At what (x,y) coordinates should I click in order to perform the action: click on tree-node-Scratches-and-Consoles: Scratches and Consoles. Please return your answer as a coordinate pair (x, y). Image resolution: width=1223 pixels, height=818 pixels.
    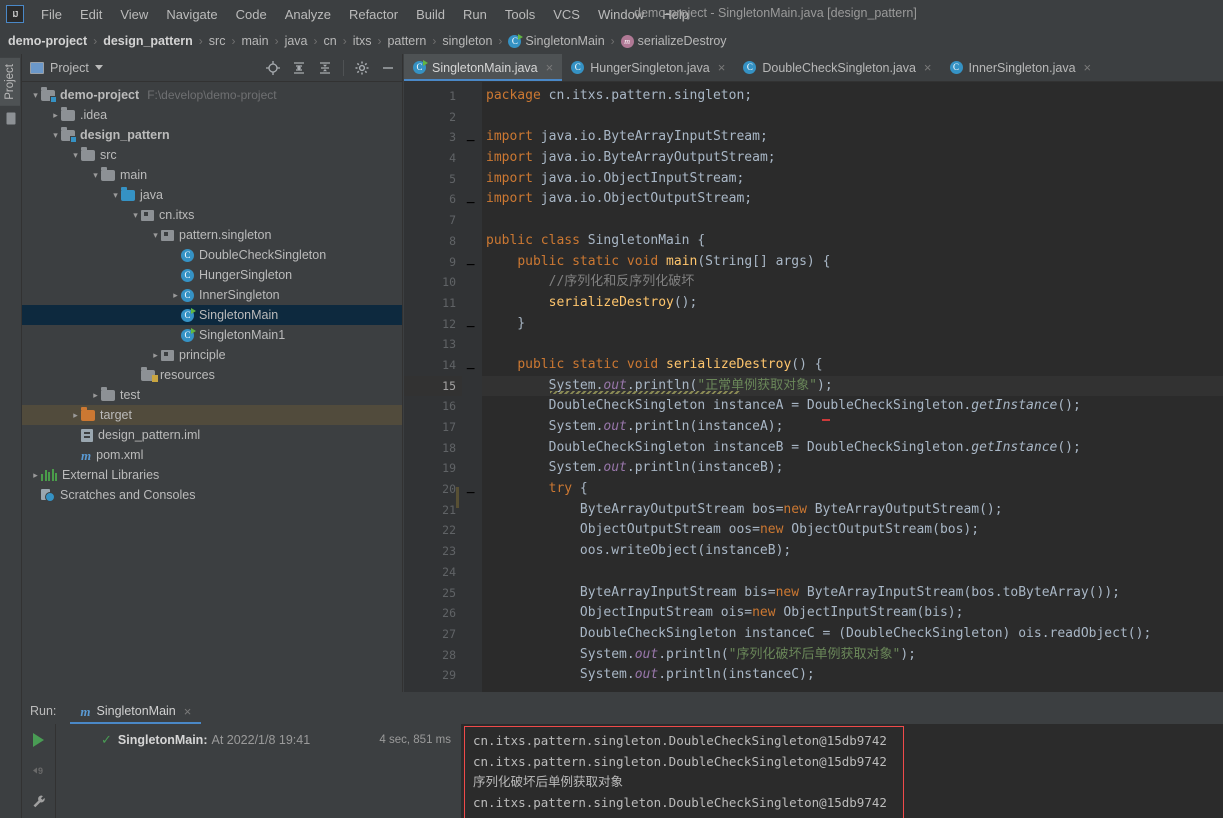
    Looking at the image, I should click on (212, 495).